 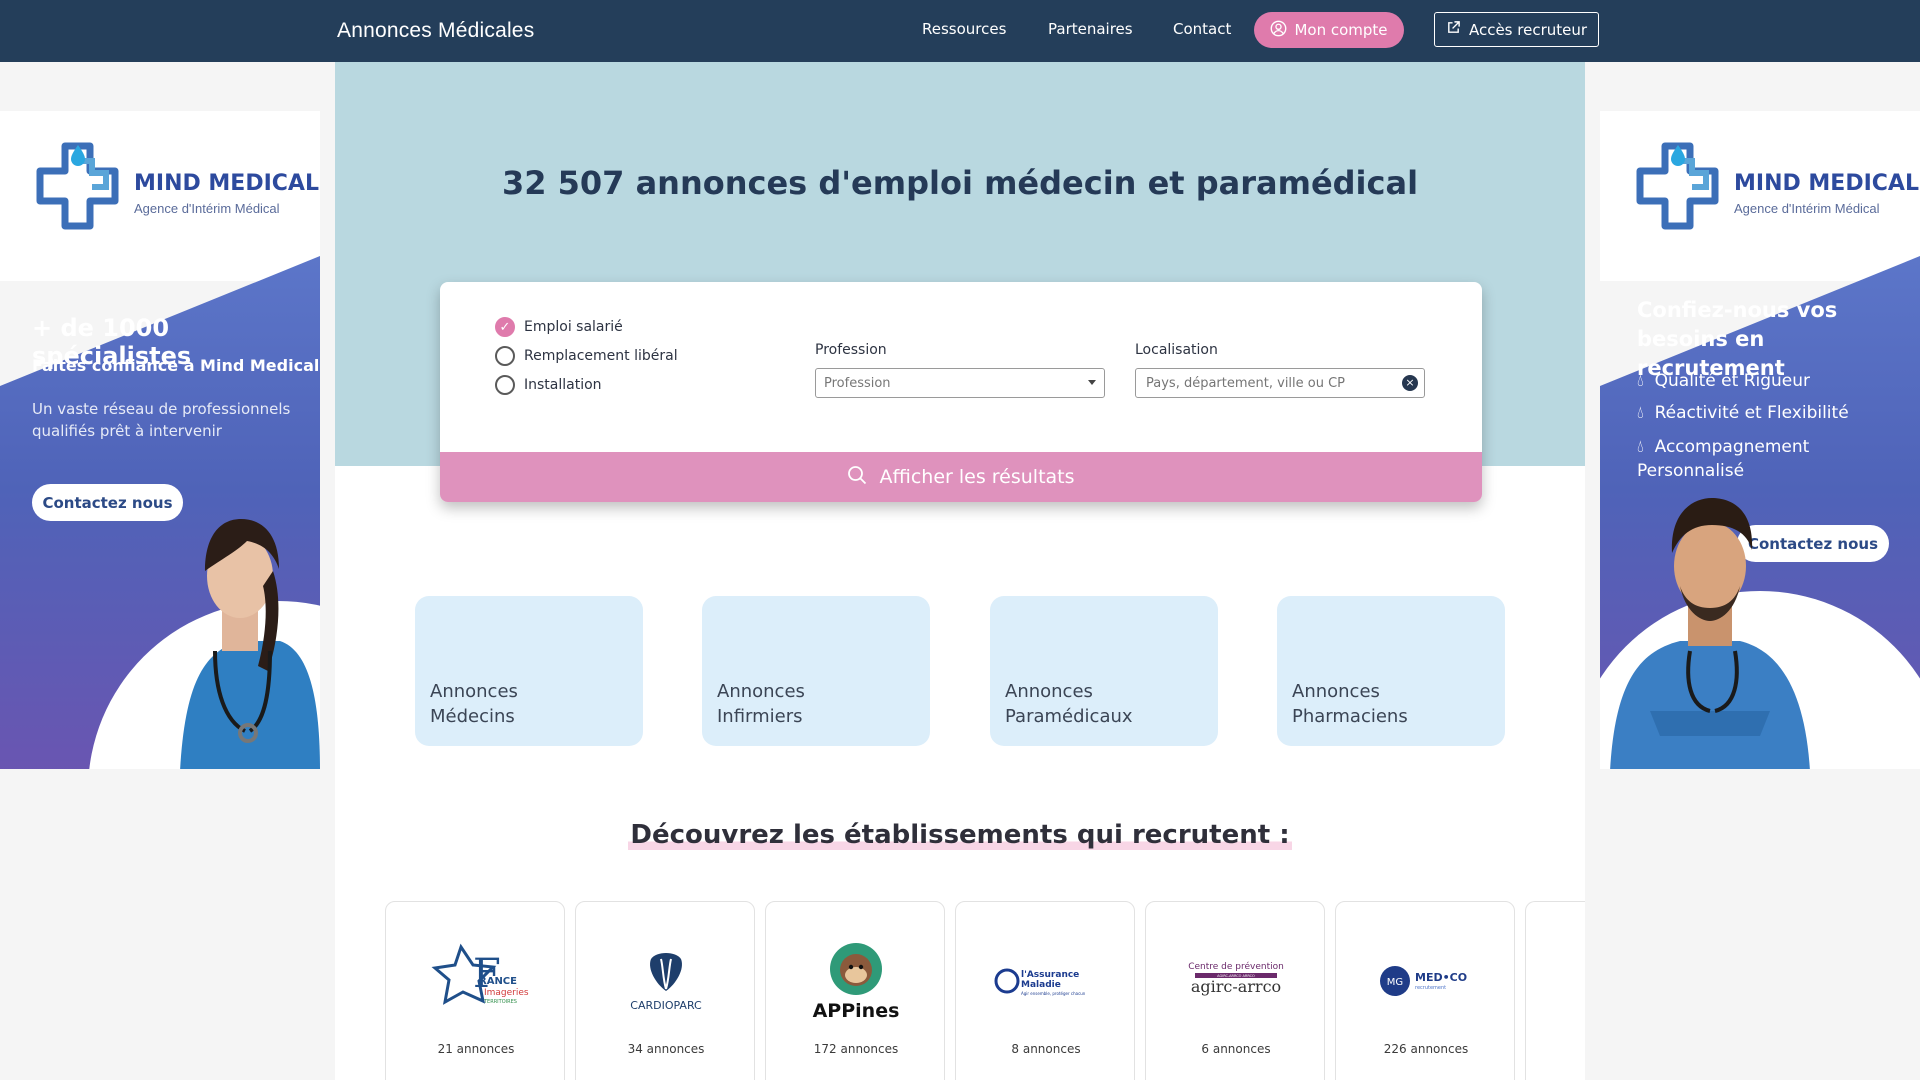 I want to click on logo-text: MED•CO, so click(x=1441, y=977).